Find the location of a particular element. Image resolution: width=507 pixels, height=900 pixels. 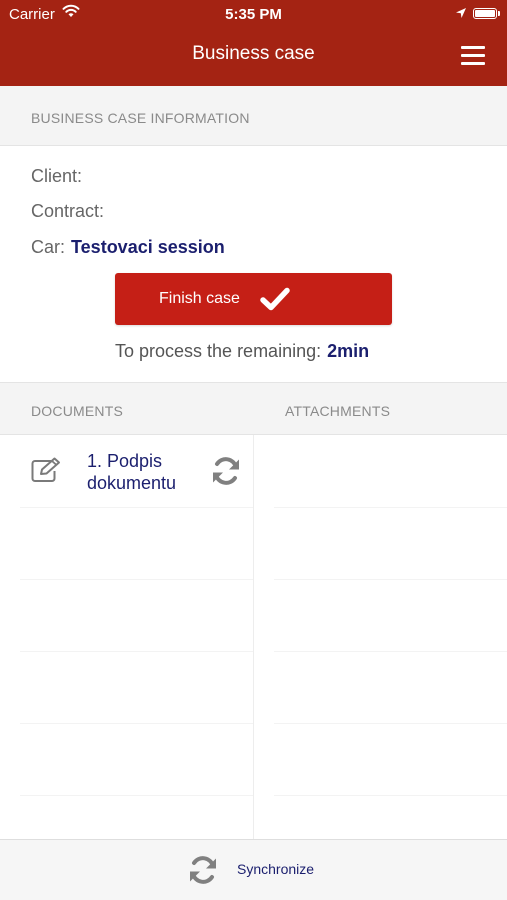

status-bar: Carrier 5:35 PM is located at coordinates (253, 14).